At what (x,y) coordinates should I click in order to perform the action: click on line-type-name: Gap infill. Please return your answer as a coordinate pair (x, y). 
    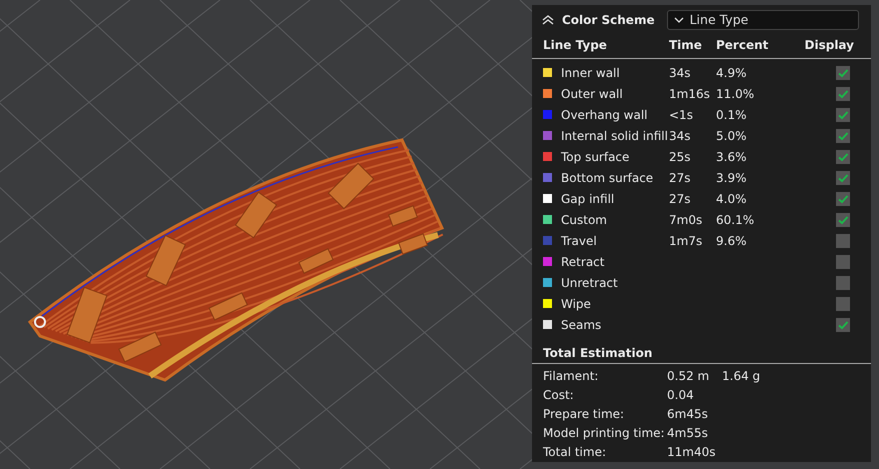
    Looking at the image, I should click on (587, 199).